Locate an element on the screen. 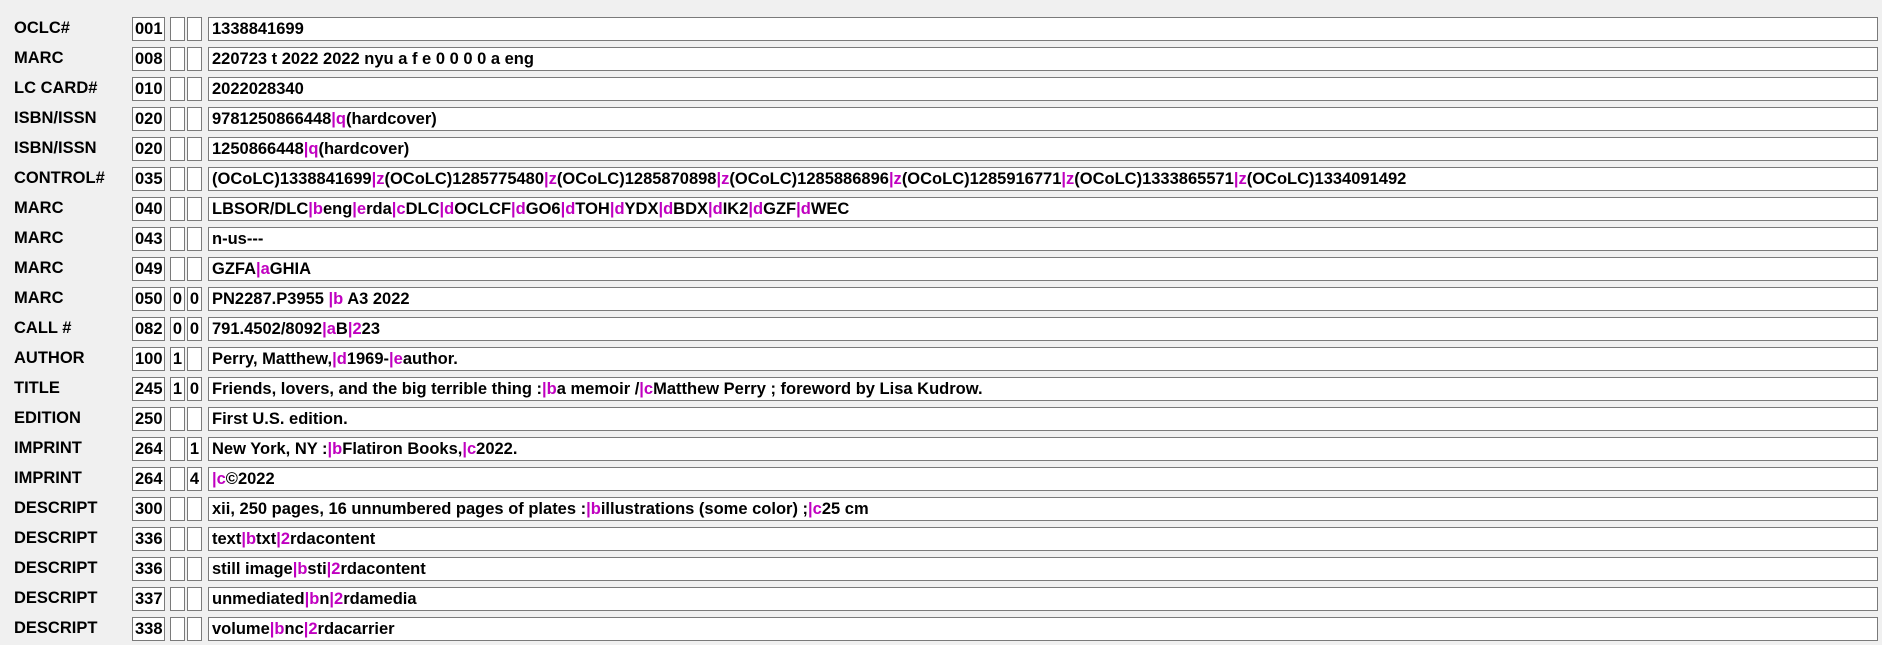  tag-input: 338 is located at coordinates (148, 629).